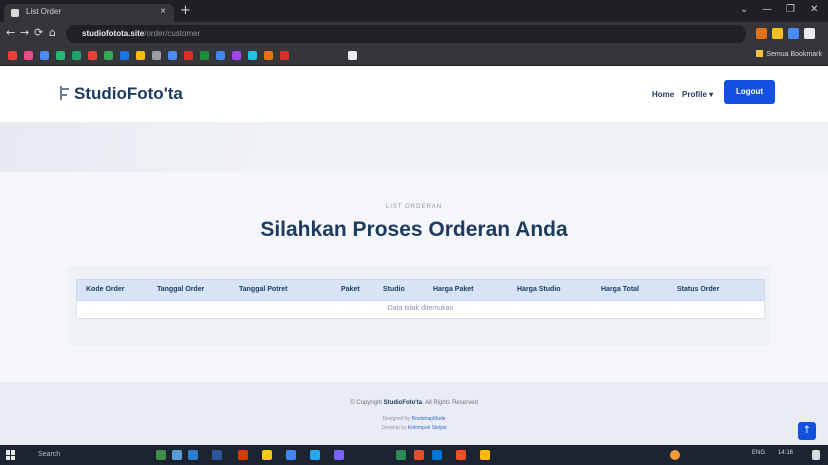 The image size is (828, 465). Describe the element at coordinates (414, 147) in the screenshot. I see `hero-banner` at that location.